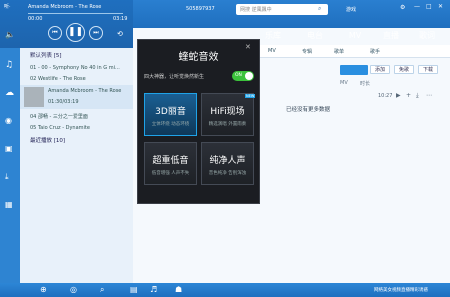 This screenshot has height=297, width=450. What do you see at coordinates (307, 51) in the screenshot?
I see `subtab-album: 专辑` at bounding box center [307, 51].